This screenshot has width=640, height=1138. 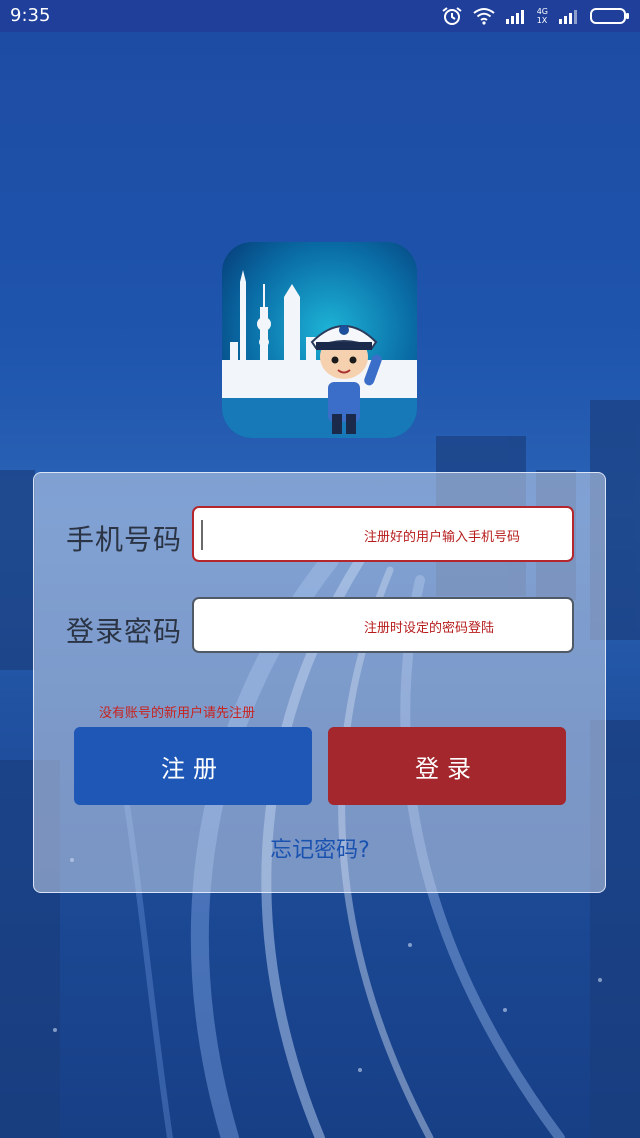 I want to click on register-hint: 没有账号的新用户请先注册, so click(x=177, y=713).